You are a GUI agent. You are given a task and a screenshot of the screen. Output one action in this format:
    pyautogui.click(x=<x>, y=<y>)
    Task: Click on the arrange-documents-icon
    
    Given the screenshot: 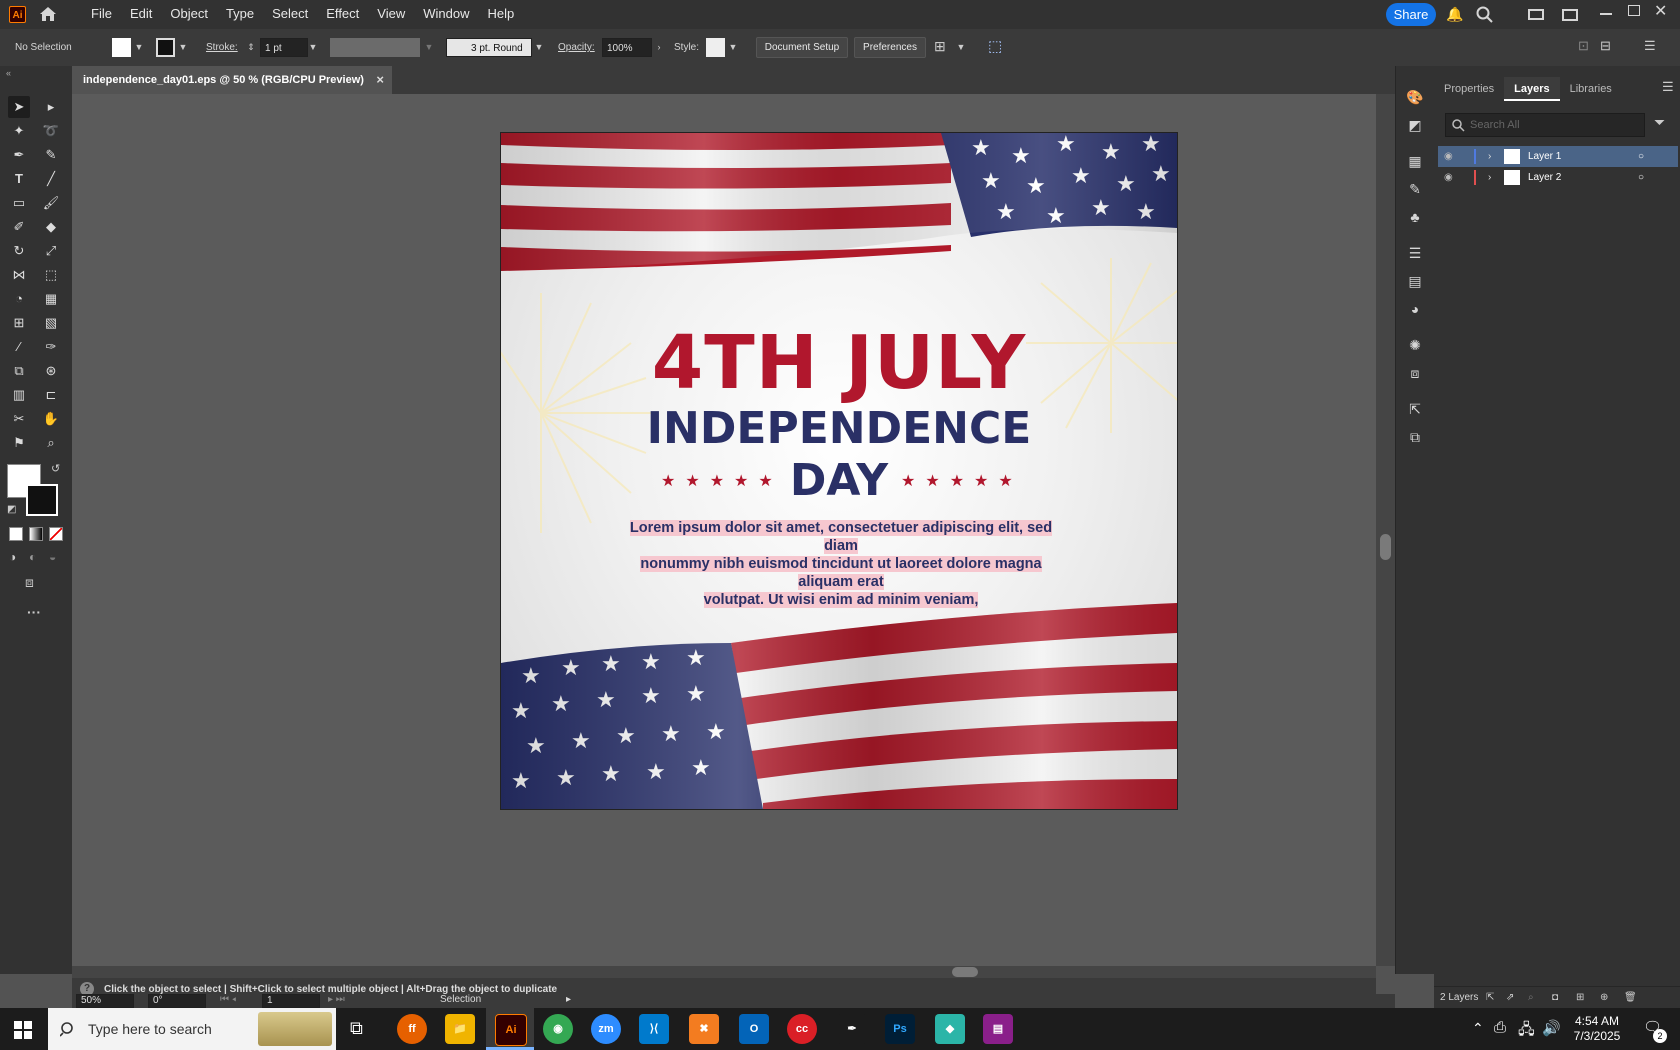 What is the action you would take?
    pyautogui.click(x=1536, y=14)
    